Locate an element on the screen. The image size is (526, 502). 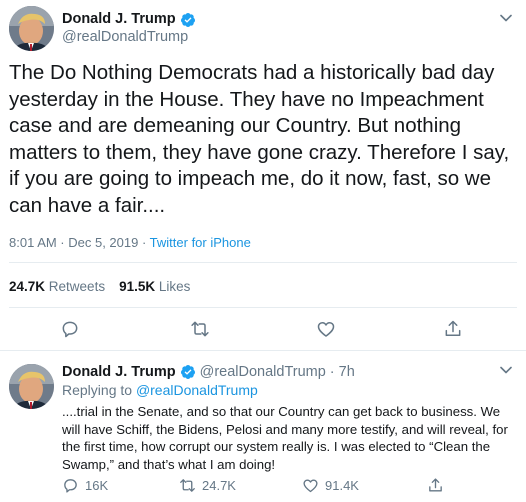
reply-author-avatar is located at coordinates (31, 386).